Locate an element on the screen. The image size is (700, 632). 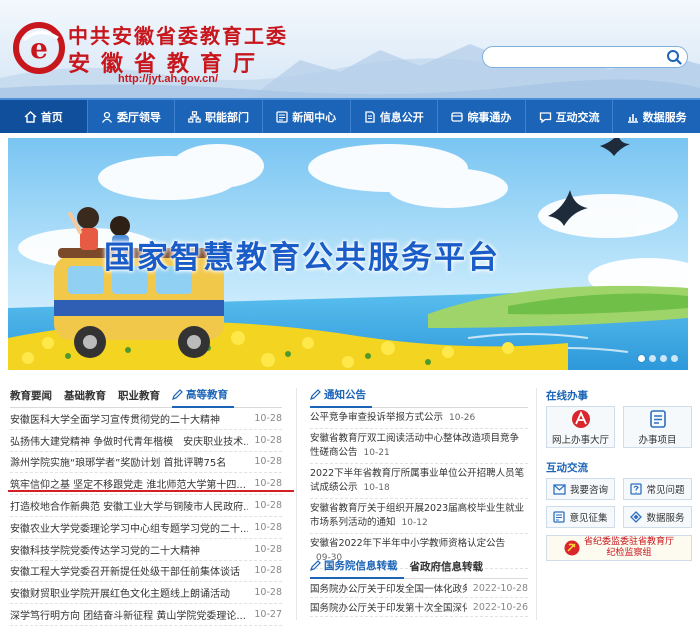
news-icon is located at coordinates (282, 116).